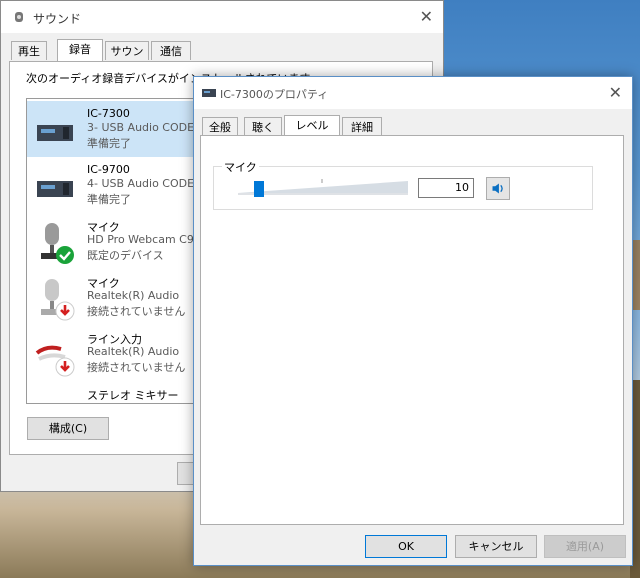 This screenshot has height=578, width=640. I want to click on stereo-mixer-icon, so click(55, 396).